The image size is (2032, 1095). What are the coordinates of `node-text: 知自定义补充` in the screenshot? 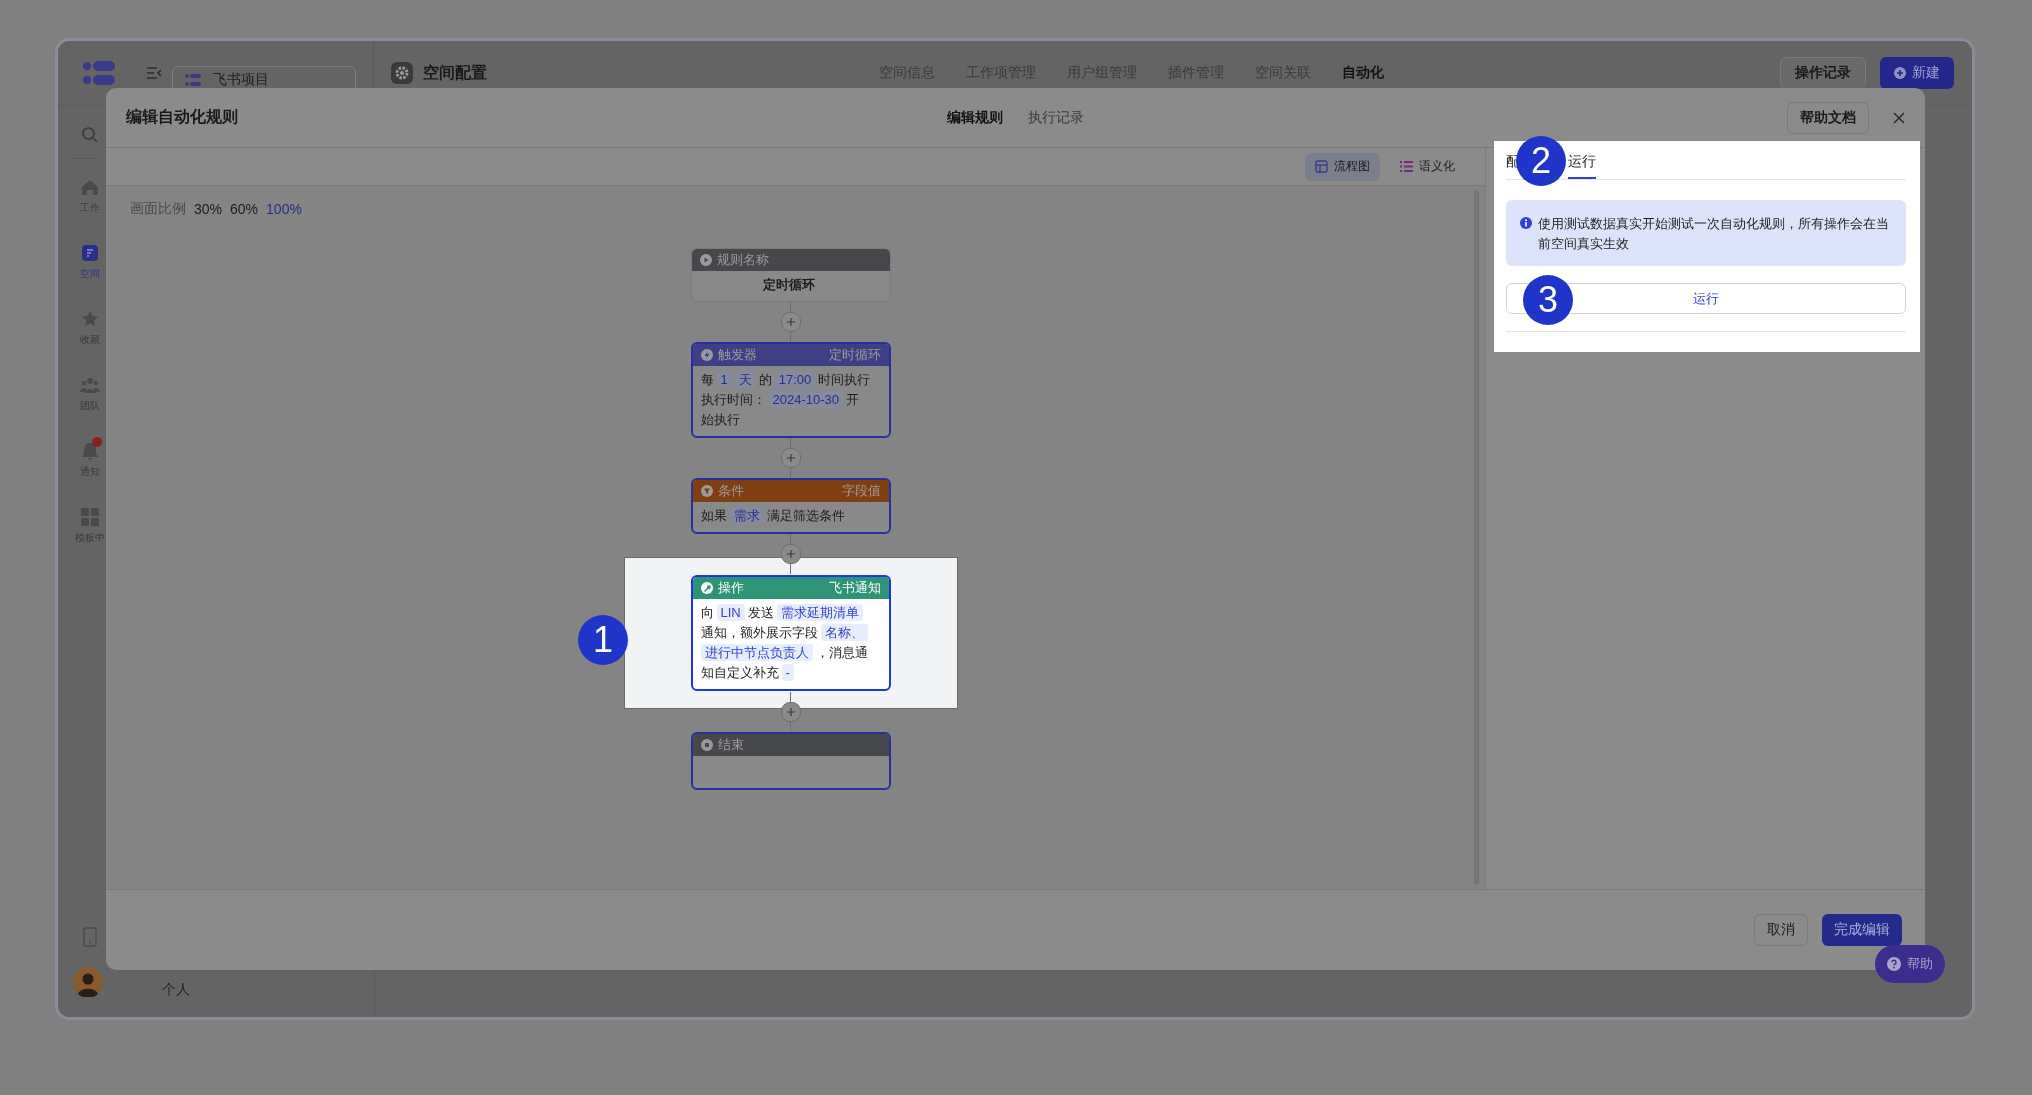 It's located at (739, 672).